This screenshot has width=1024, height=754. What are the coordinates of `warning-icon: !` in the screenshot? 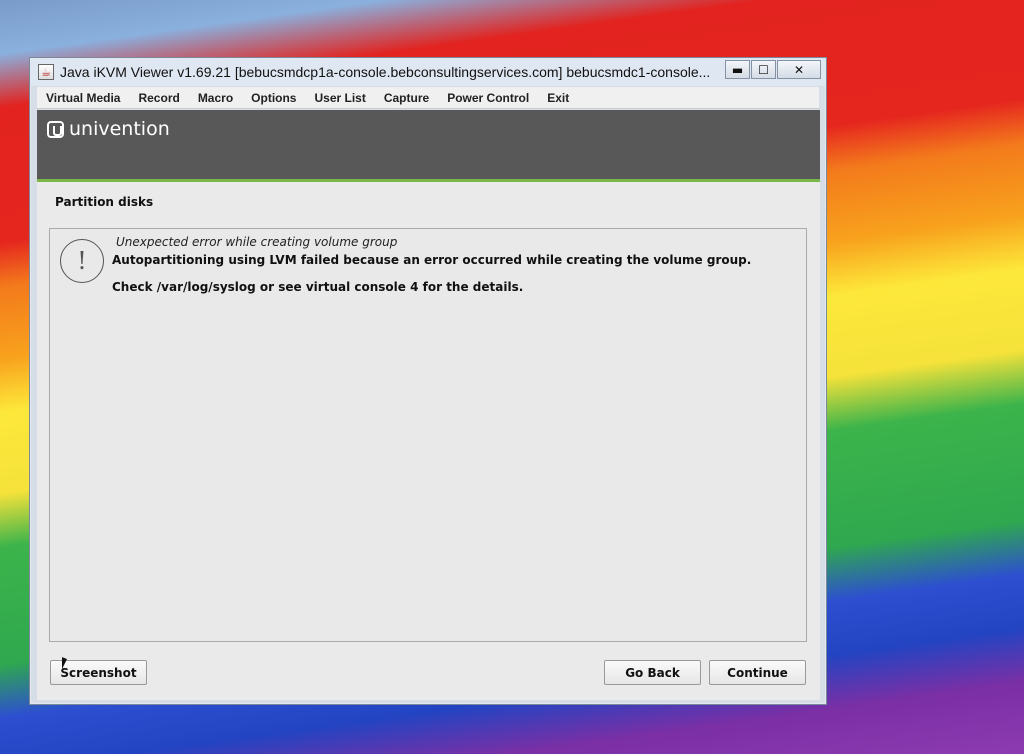 It's located at (82, 261).